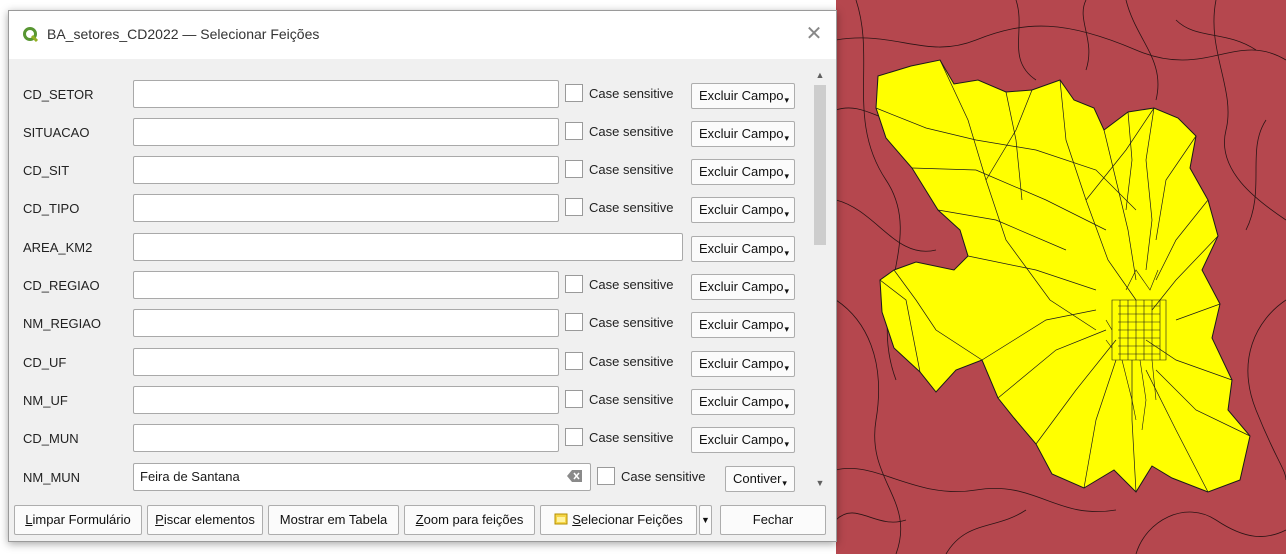 The image size is (1286, 554). I want to click on field-value-input: Feira de Santana, so click(362, 477).